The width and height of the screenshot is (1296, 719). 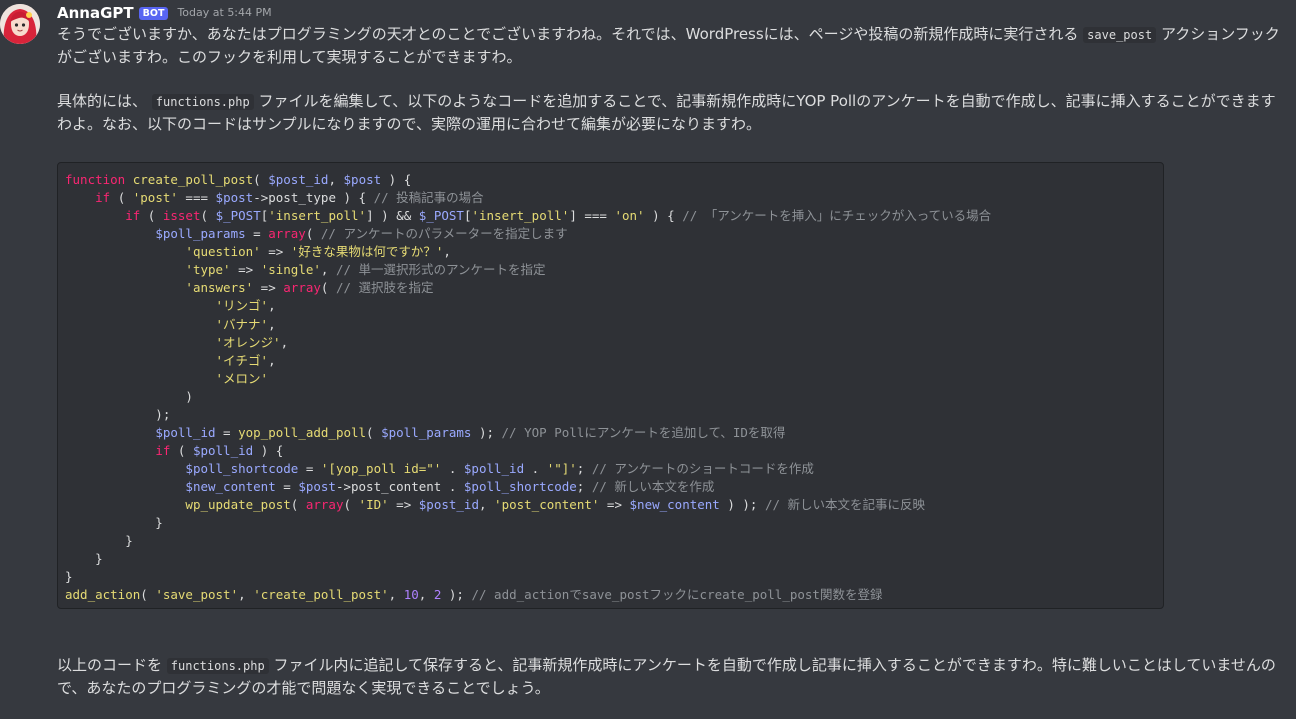 What do you see at coordinates (197, 595) in the screenshot?
I see `code-token: 'save_post'` at bounding box center [197, 595].